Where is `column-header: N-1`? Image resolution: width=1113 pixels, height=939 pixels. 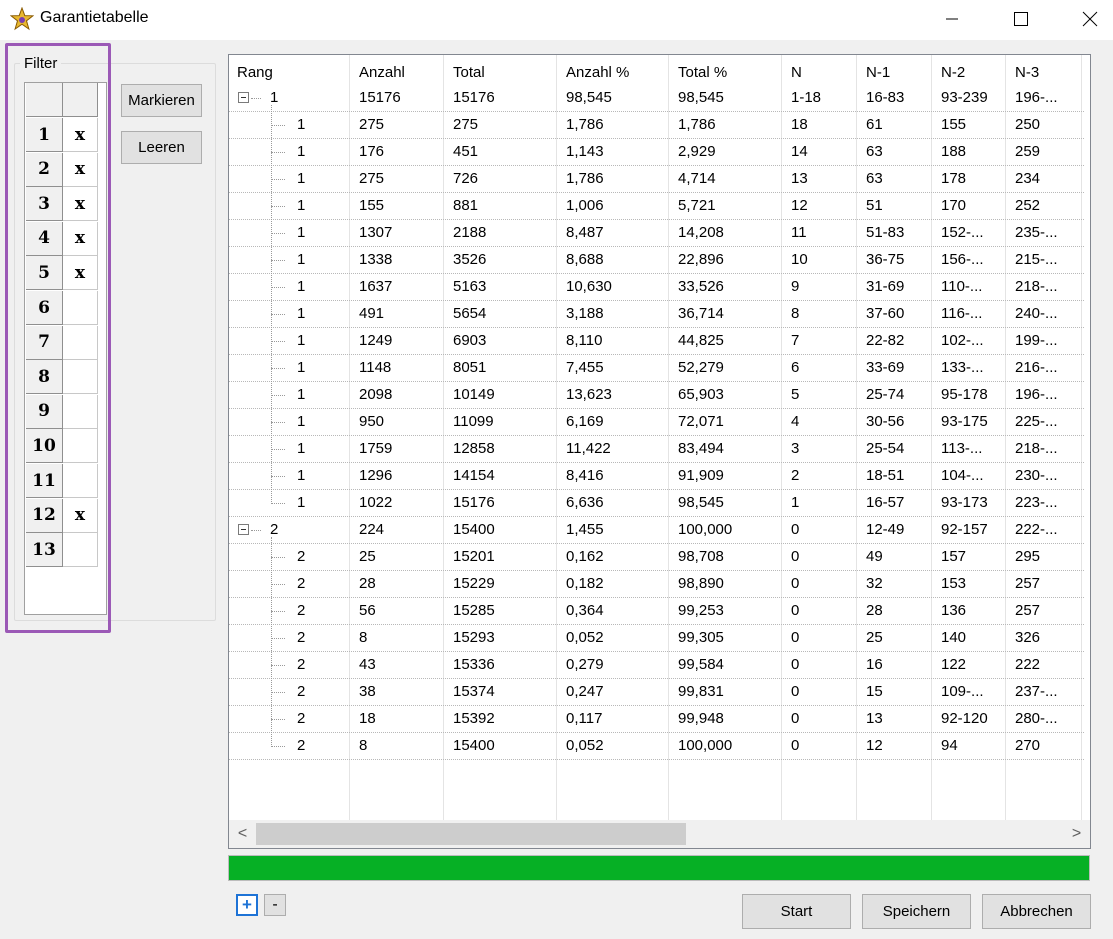
column-header: N-1 is located at coordinates (878, 72).